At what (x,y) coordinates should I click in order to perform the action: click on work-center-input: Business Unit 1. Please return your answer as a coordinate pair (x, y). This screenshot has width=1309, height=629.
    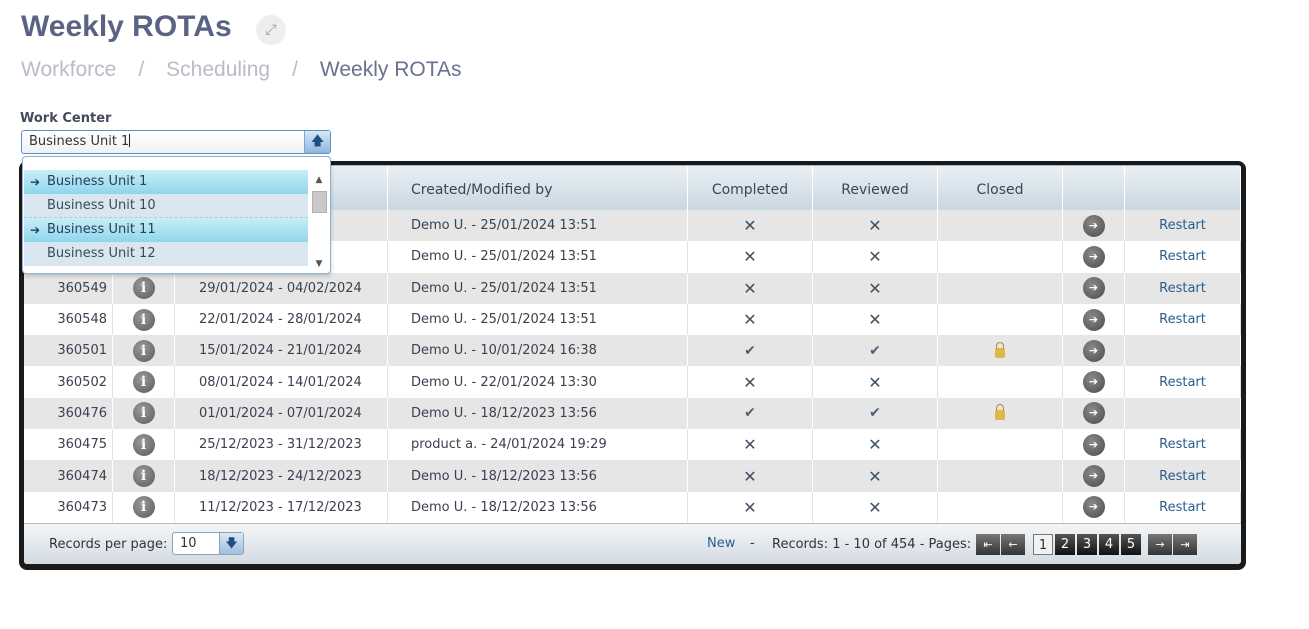
    Looking at the image, I should click on (163, 142).